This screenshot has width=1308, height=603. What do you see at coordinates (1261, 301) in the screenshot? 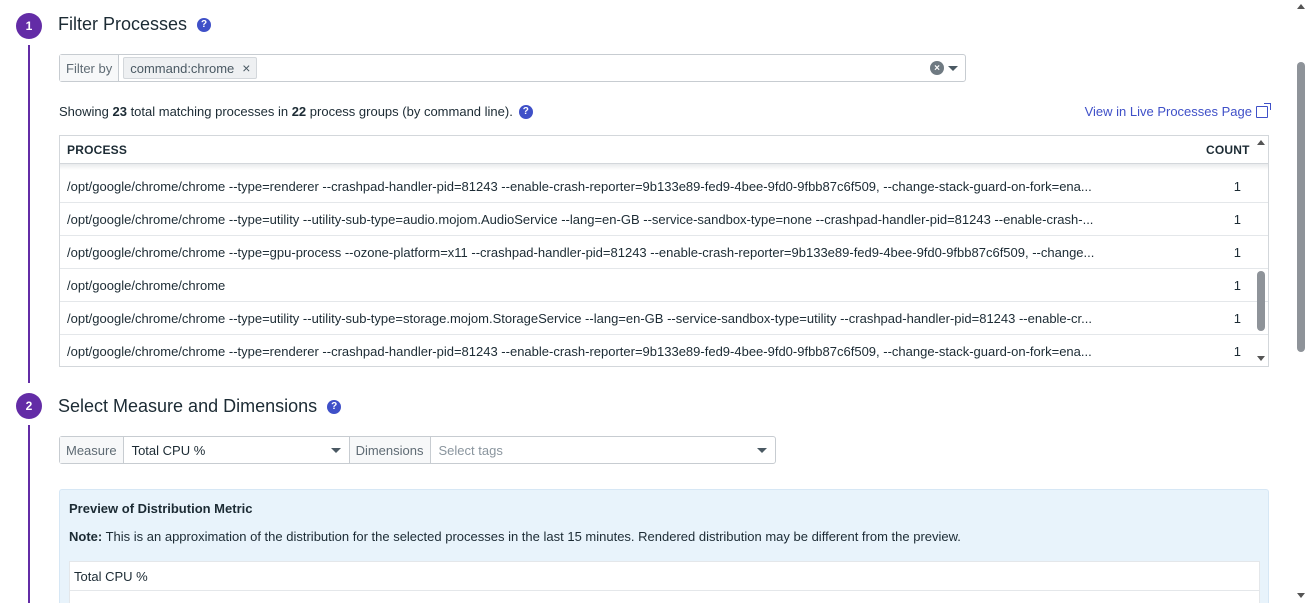
I see `table-scroll-thumb` at bounding box center [1261, 301].